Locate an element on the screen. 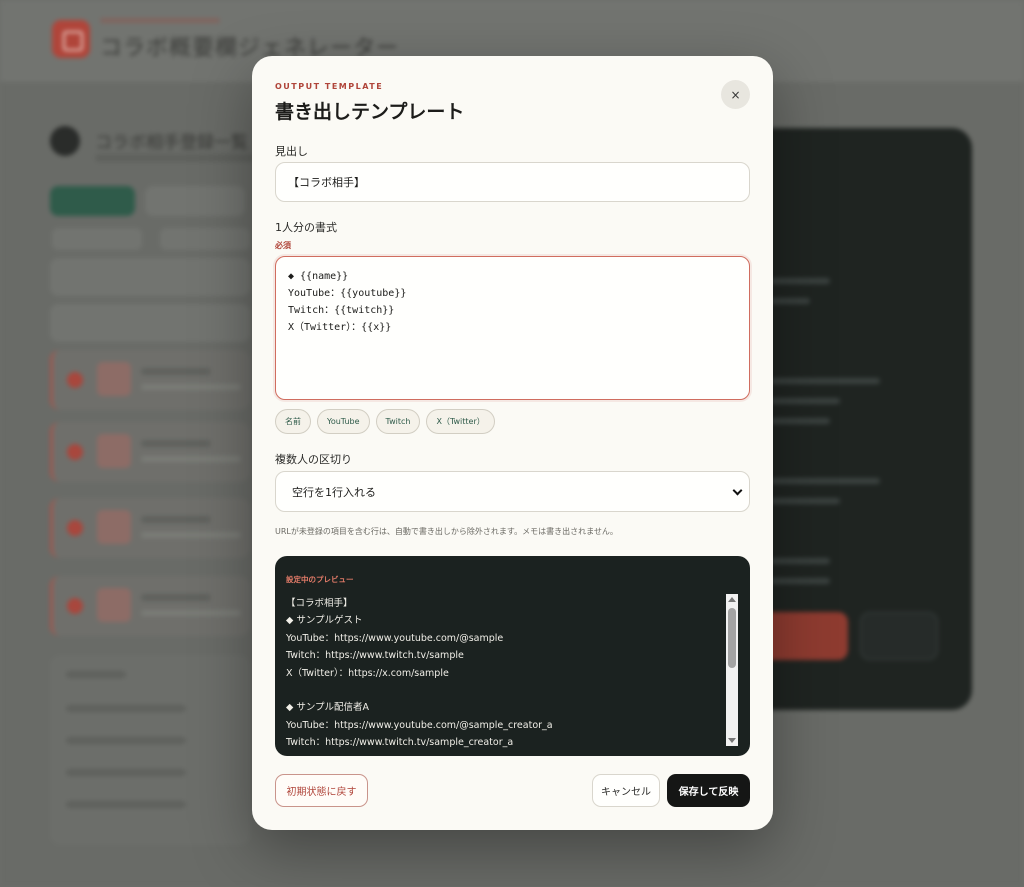 The width and height of the screenshot is (1024, 887). list-title: コラボ相手登録一覧 is located at coordinates (171, 143).